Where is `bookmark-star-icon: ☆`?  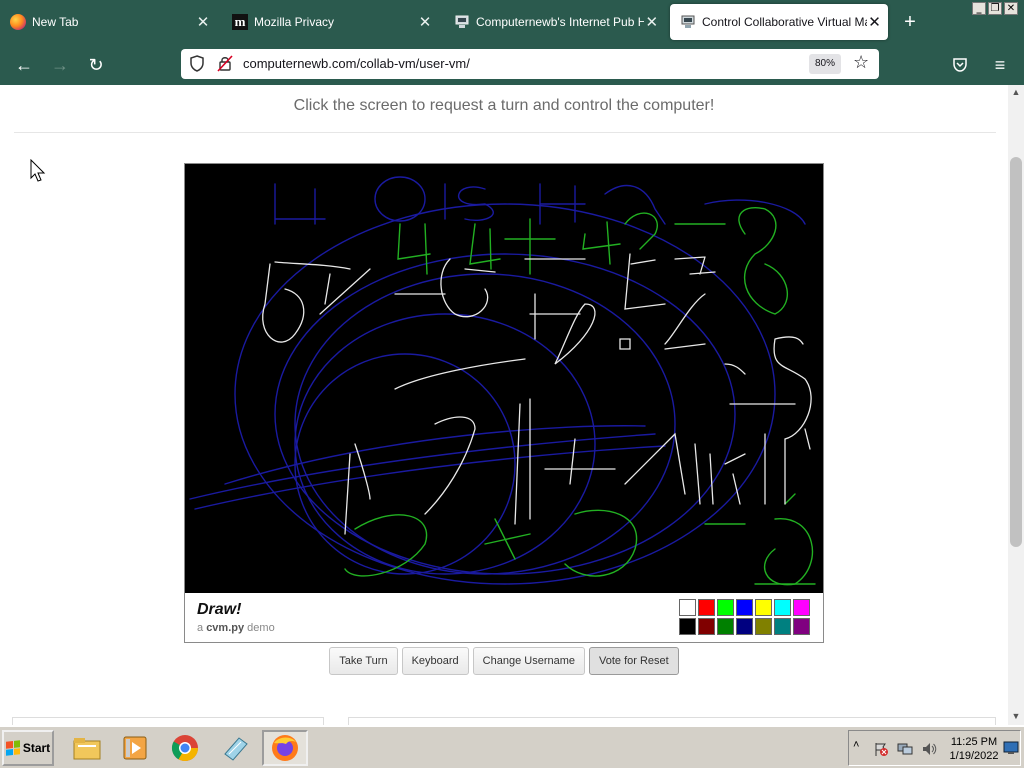
bookmark-star-icon: ☆ is located at coordinates (861, 62).